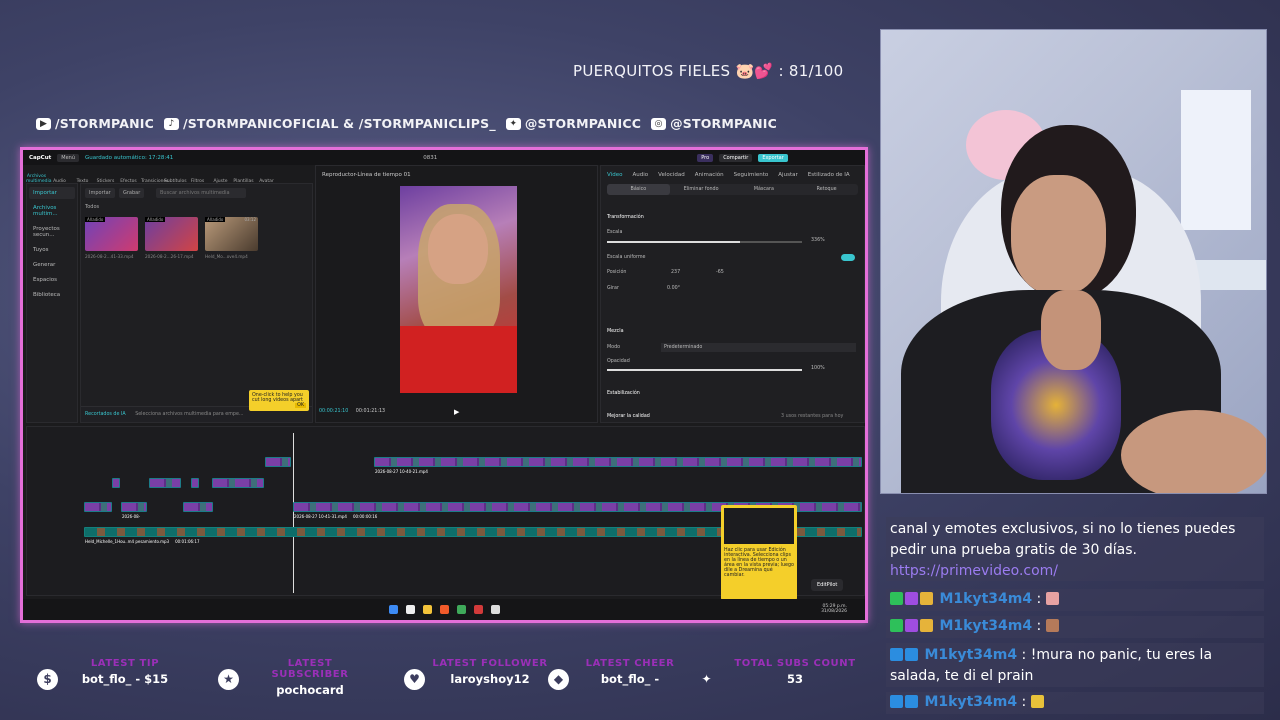  Describe the element at coordinates (764, 189) in the screenshot. I see `subtab-mask: Máscara` at that location.